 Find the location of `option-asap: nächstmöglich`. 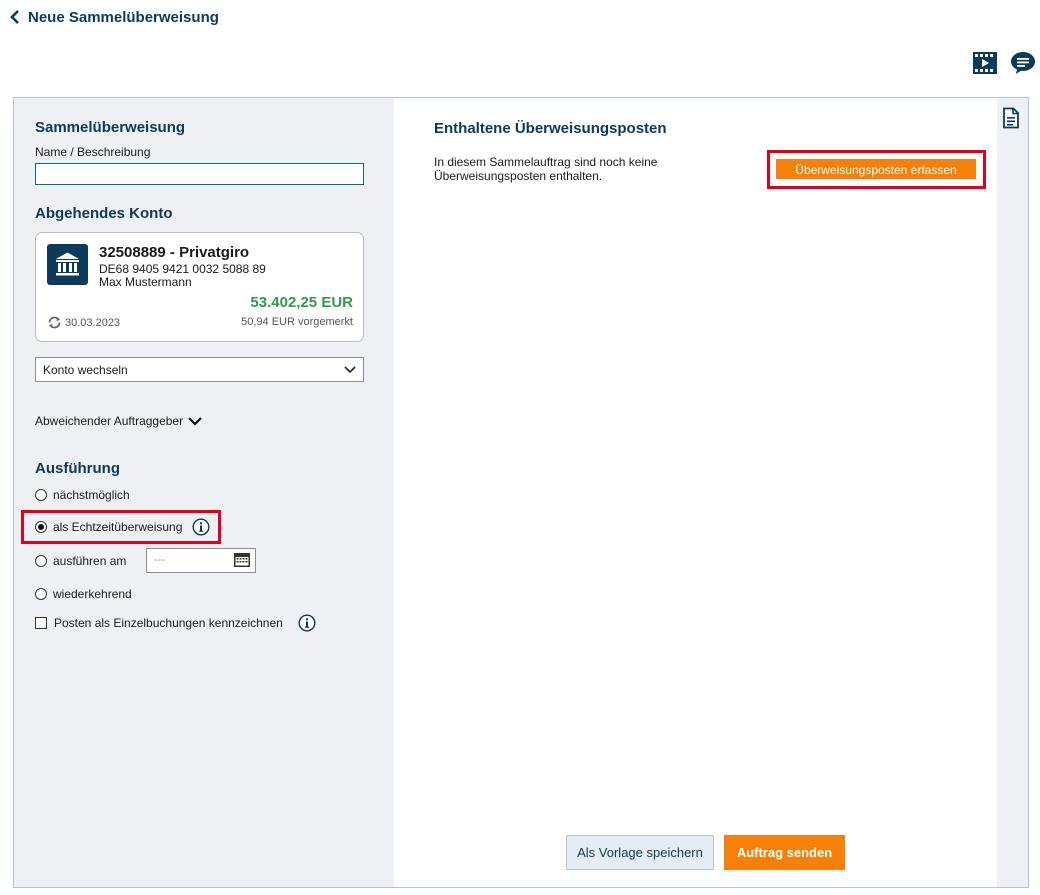

option-asap: nächstmöglich is located at coordinates (82, 495).